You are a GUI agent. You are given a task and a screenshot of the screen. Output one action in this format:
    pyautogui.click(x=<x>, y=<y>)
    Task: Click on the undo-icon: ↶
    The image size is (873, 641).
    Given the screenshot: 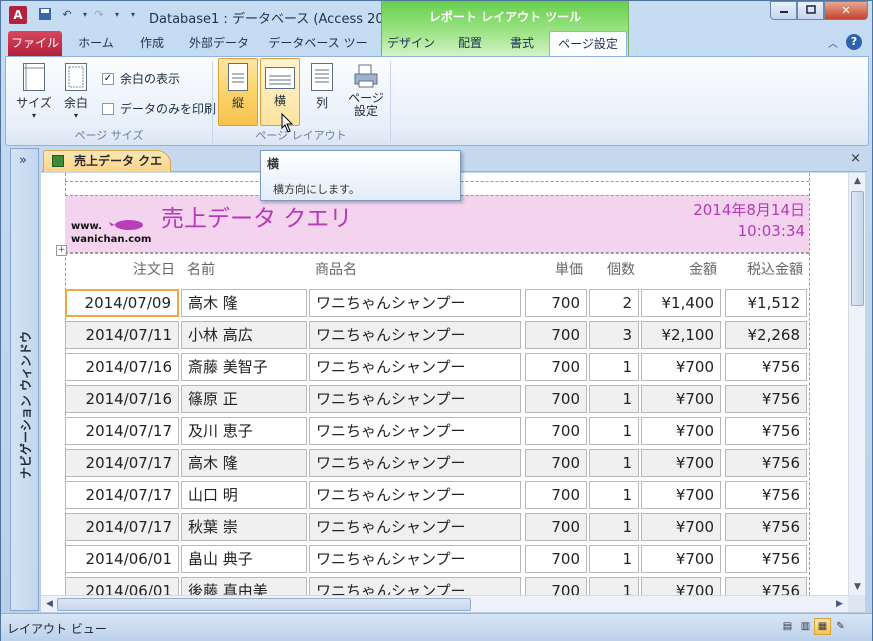 What is the action you would take?
    pyautogui.click(x=67, y=15)
    